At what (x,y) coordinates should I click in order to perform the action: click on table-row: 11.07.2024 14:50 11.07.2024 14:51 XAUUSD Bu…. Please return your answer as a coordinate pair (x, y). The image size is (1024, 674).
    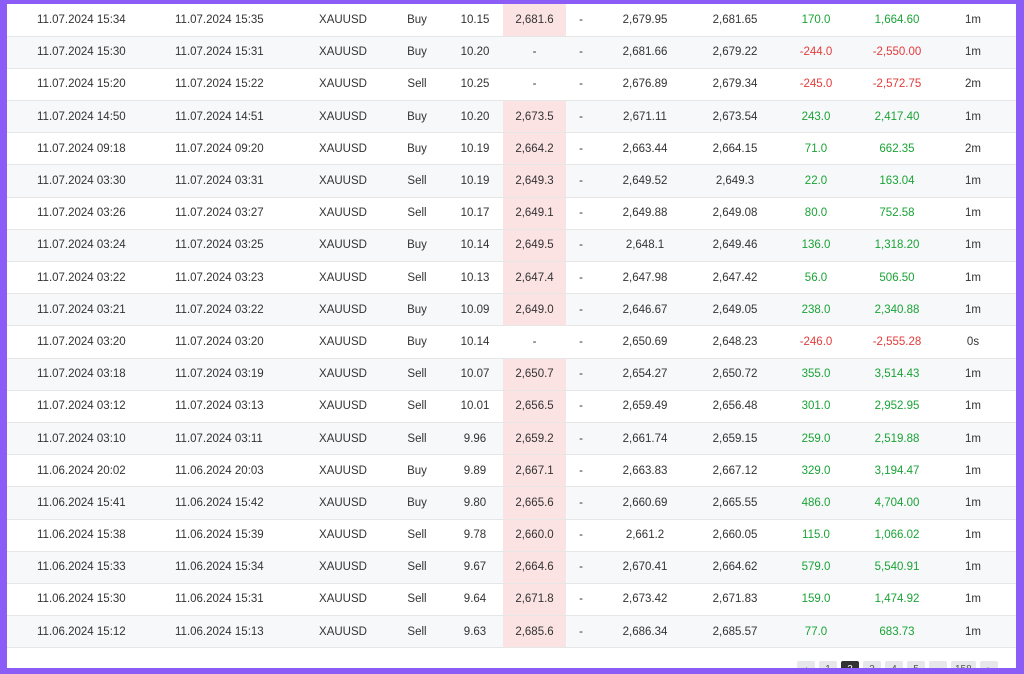
    Looking at the image, I should click on (511, 117).